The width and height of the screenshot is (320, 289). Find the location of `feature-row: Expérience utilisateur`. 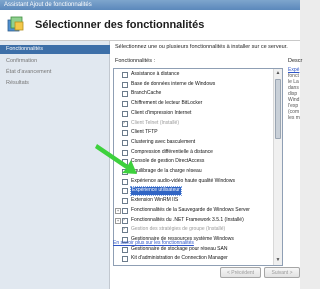

feature-row: Expérience utilisateur is located at coordinates (194, 191).